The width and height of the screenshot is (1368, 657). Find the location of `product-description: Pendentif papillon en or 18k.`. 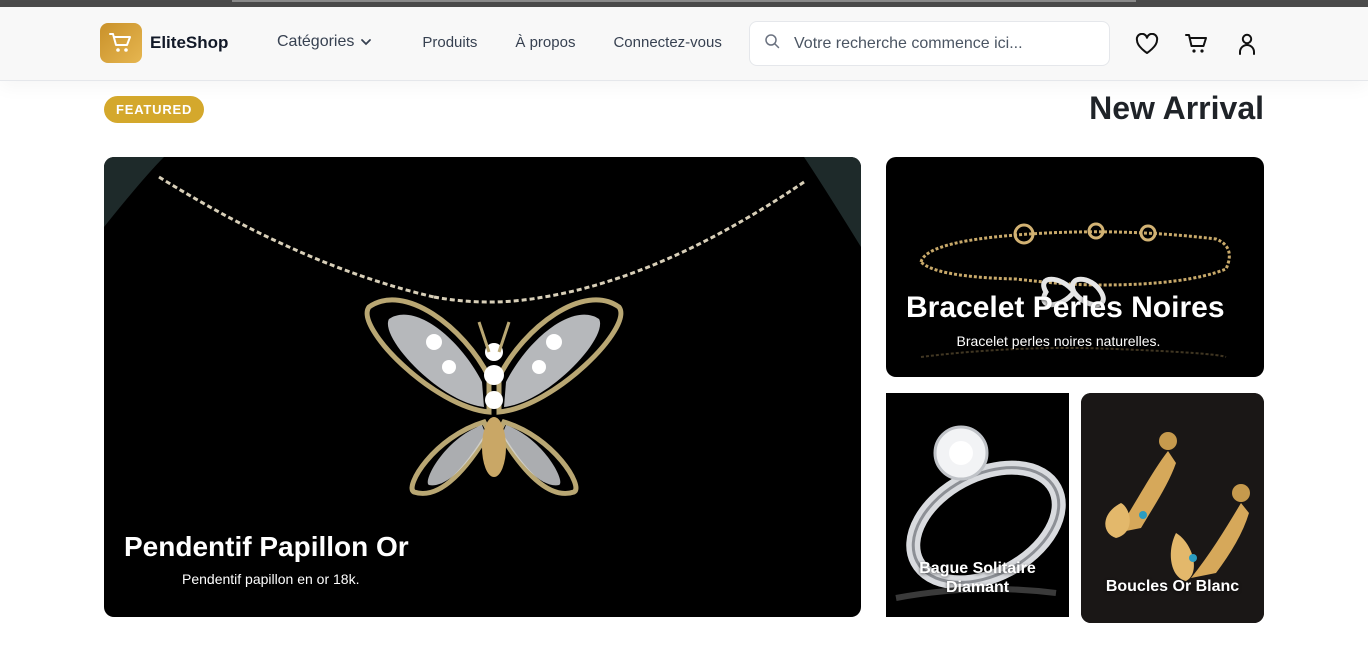

product-description: Pendentif papillon en or 18k. is located at coordinates (271, 579).